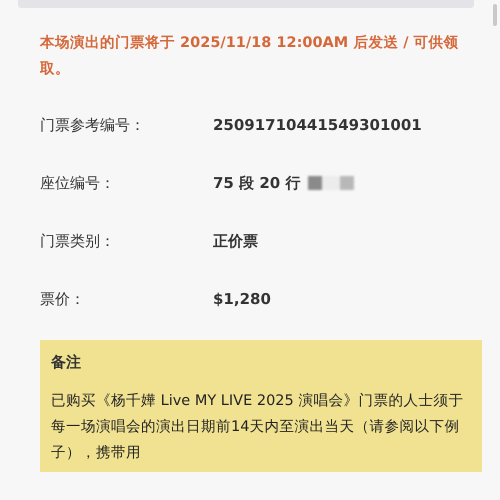  What do you see at coordinates (235, 241) in the screenshot?
I see `field-value: 正价票` at bounding box center [235, 241].